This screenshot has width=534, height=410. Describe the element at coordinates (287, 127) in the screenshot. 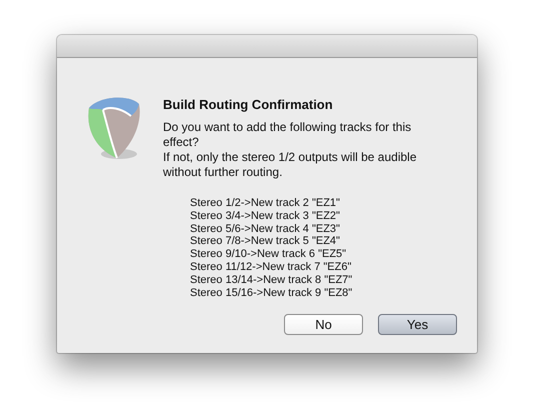

I see `message-text: Do you want to add the following tracks for this` at that location.